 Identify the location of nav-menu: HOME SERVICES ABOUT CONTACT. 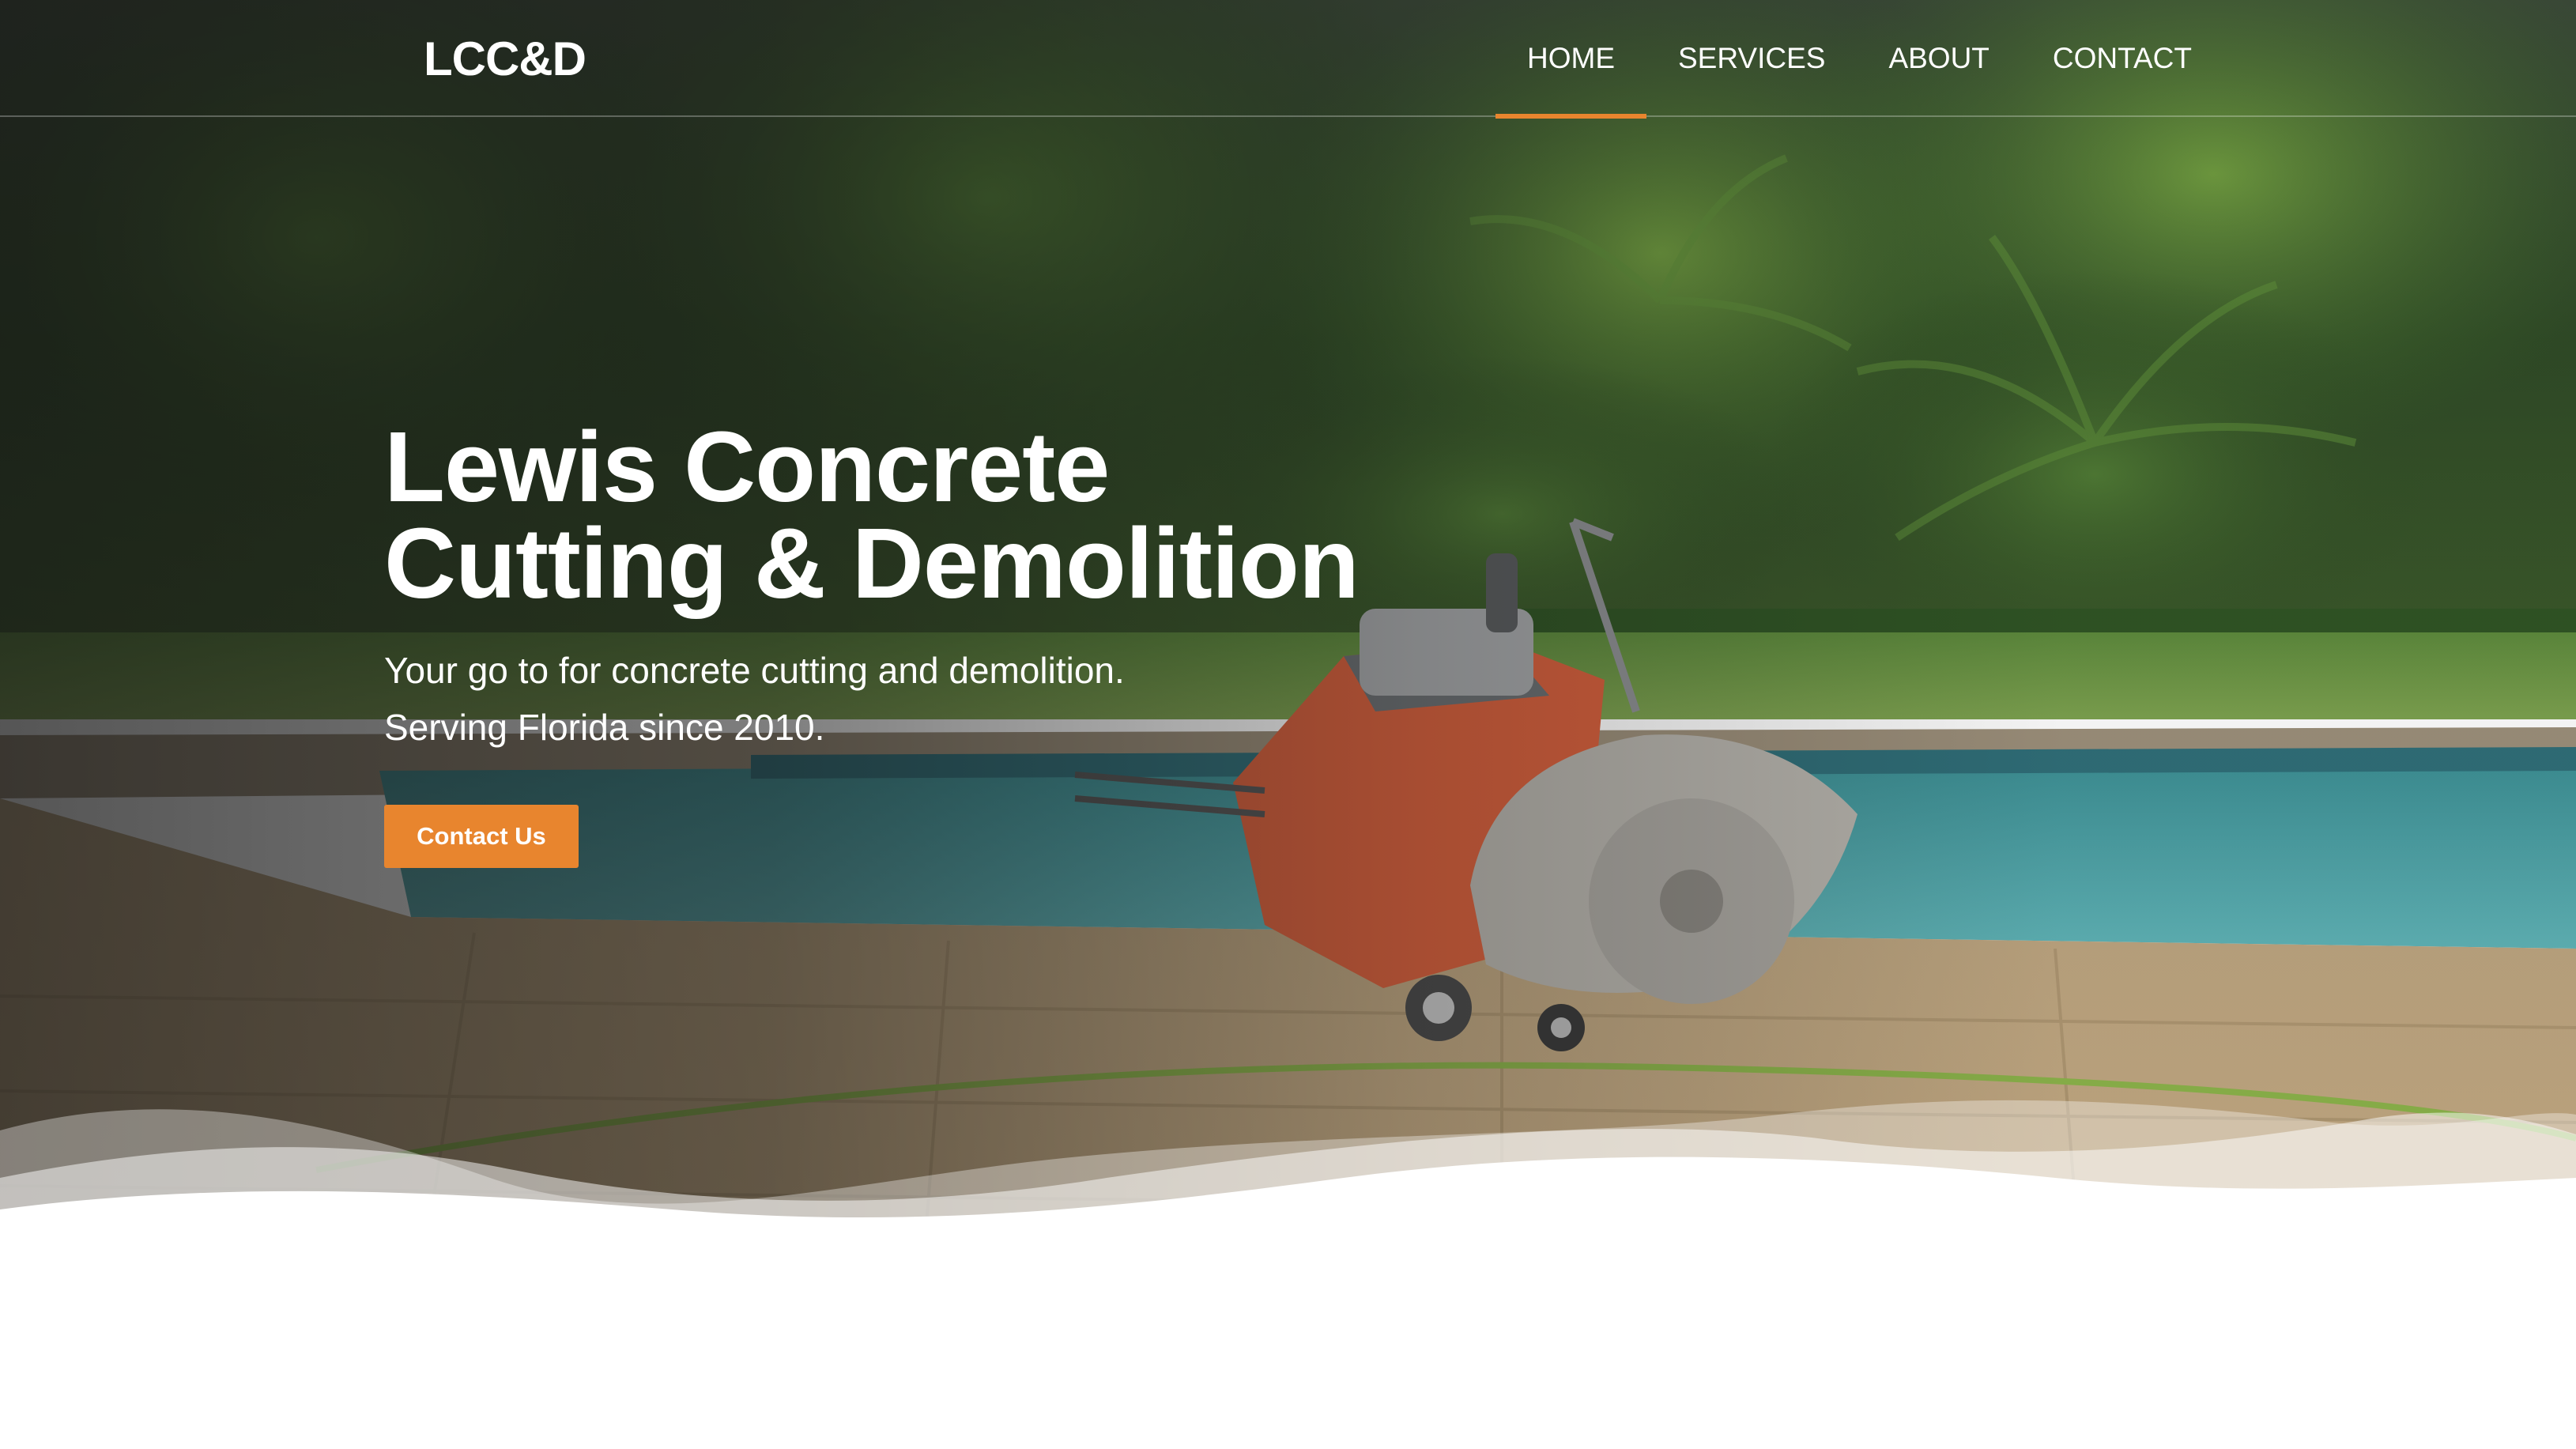
(1859, 59).